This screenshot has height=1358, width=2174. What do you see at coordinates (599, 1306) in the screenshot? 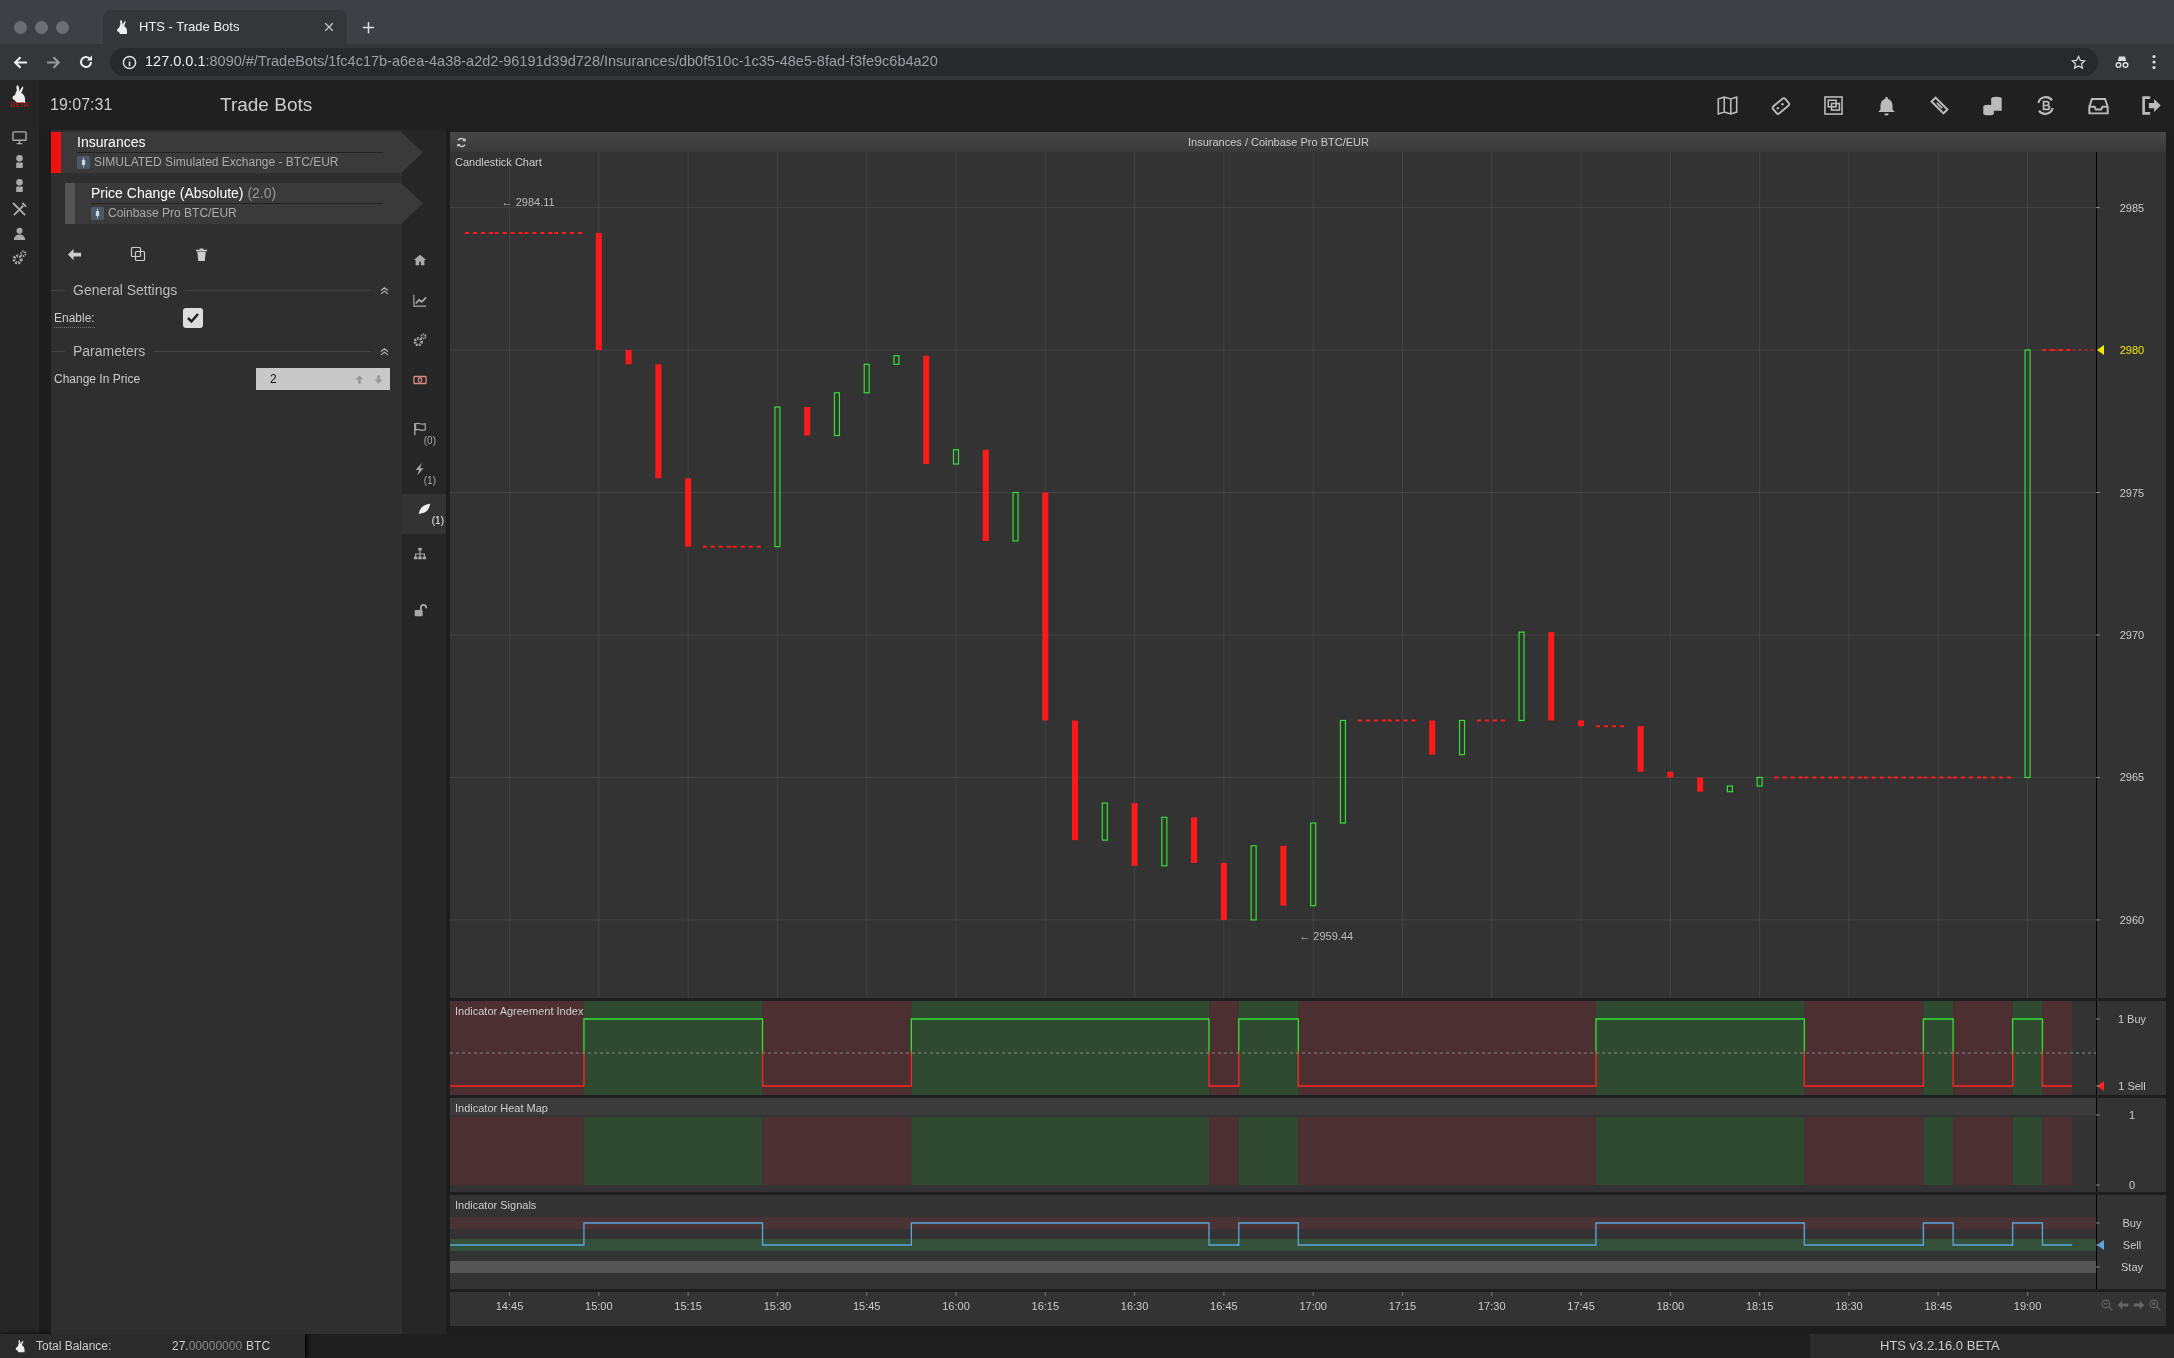
I see `axis-label: 15:00` at bounding box center [599, 1306].